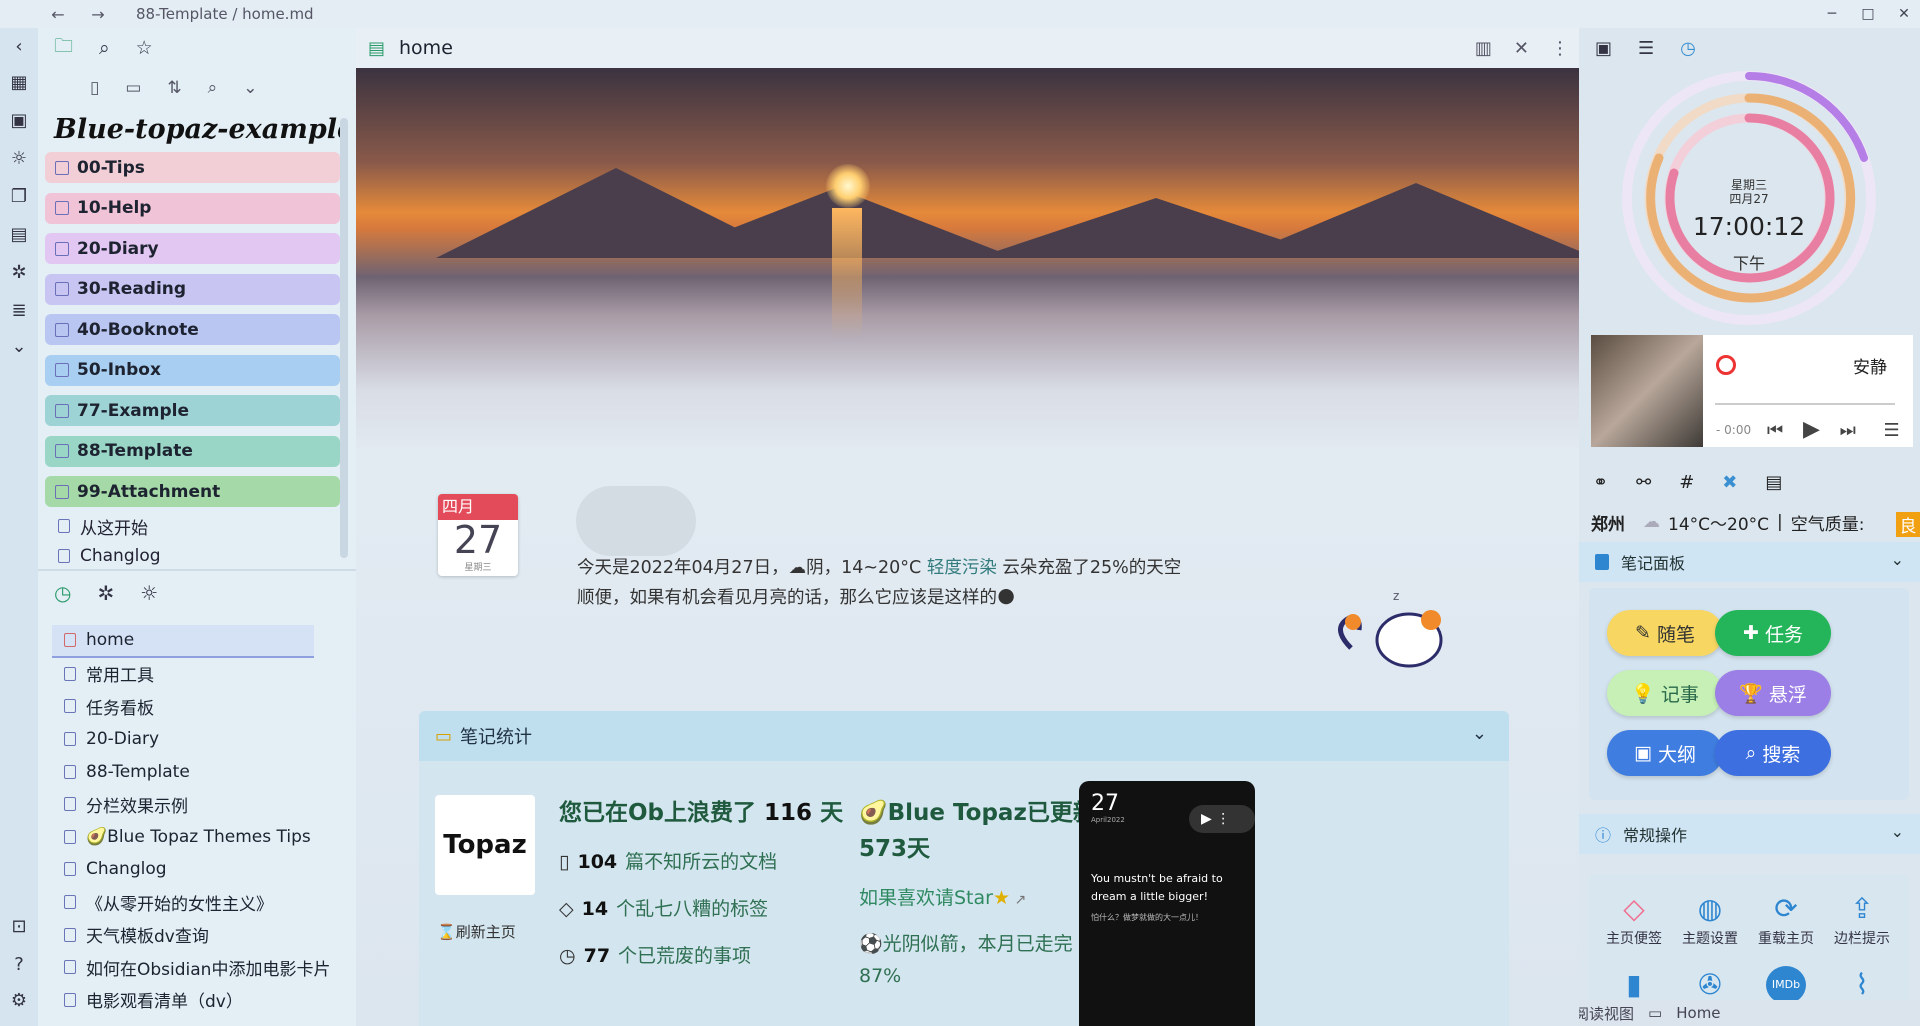  Describe the element at coordinates (213, 88) in the screenshot. I see `search-files-icon: ⌕` at that location.